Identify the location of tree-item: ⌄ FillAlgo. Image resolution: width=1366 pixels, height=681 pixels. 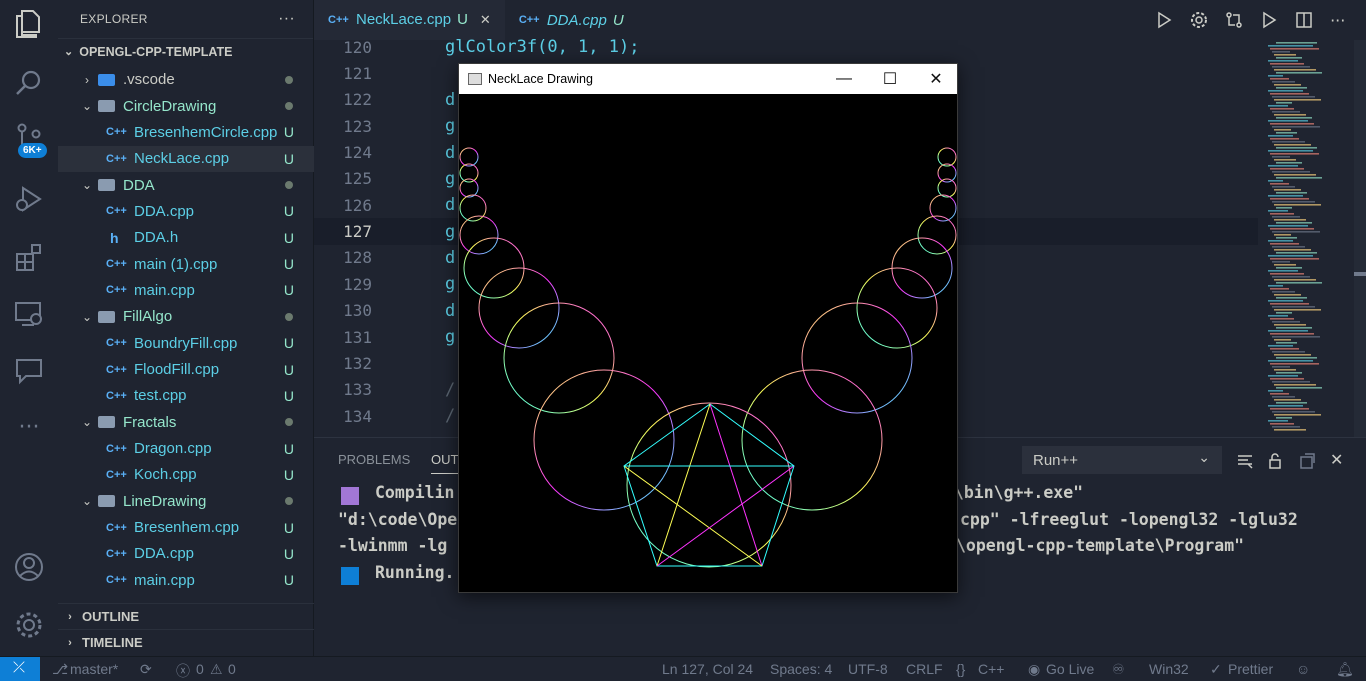
(186, 317).